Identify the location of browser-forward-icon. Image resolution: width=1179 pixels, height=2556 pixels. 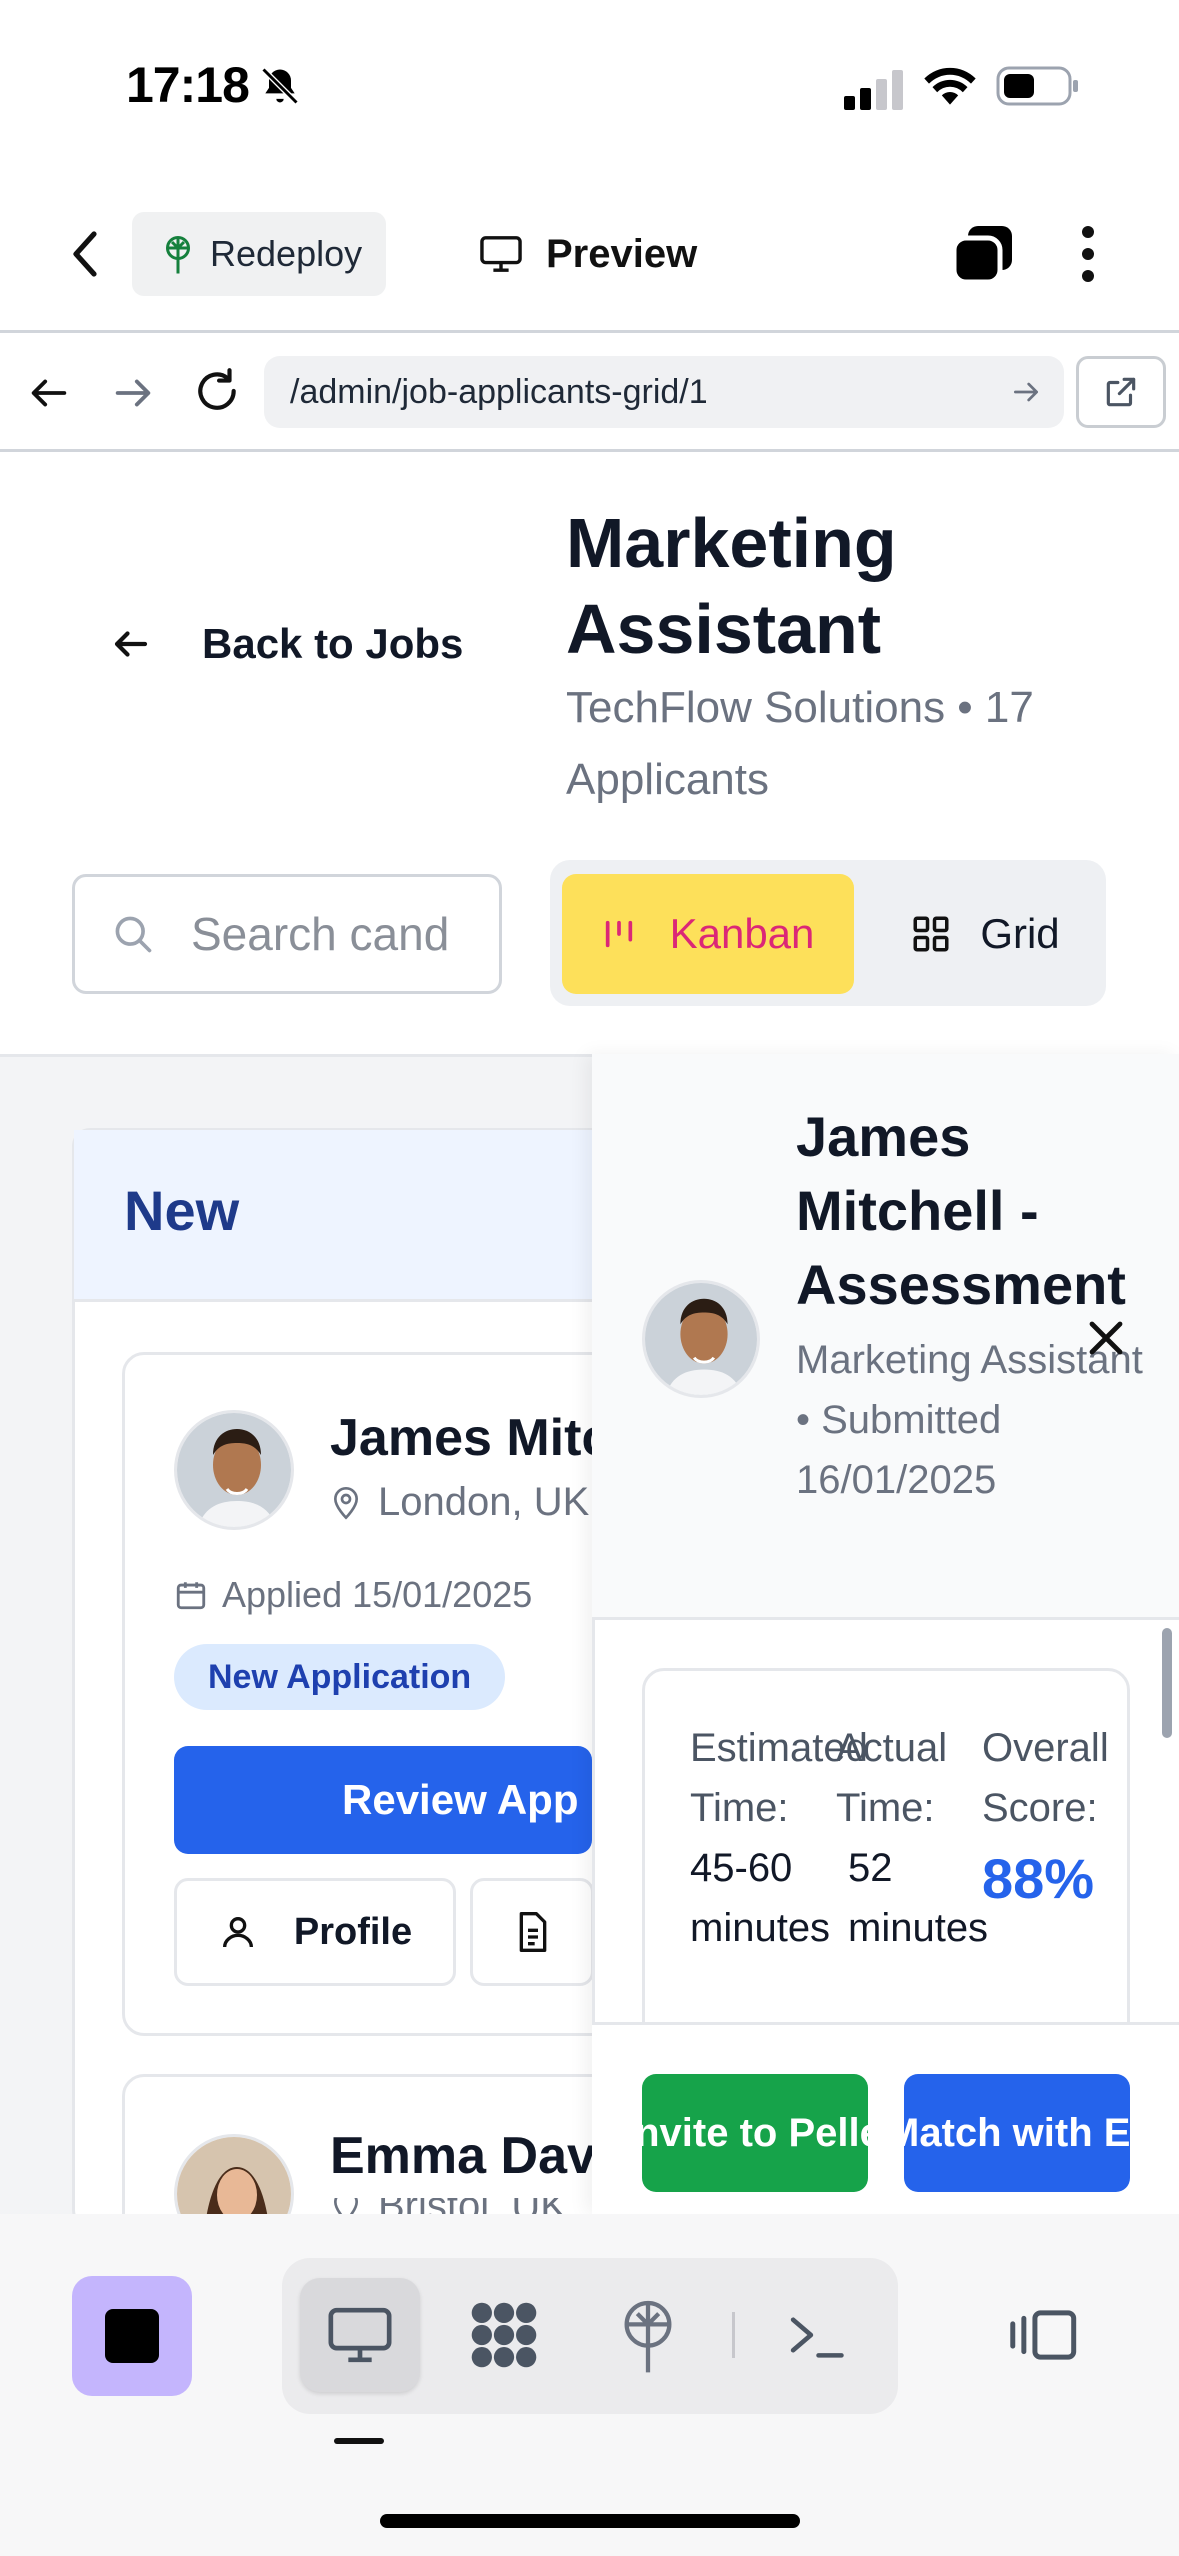
(133, 393).